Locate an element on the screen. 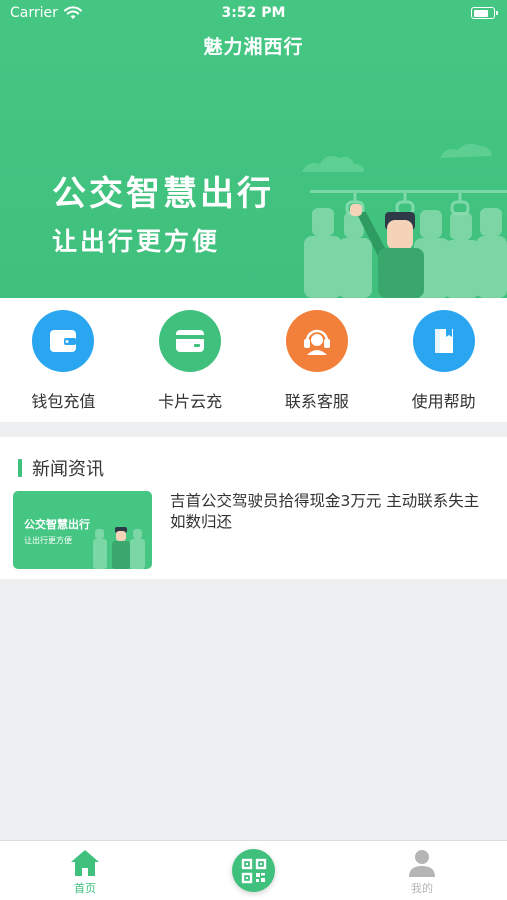 The image size is (507, 900). quick-label-wallet-topup: 钱包充值 is located at coordinates (63, 401).